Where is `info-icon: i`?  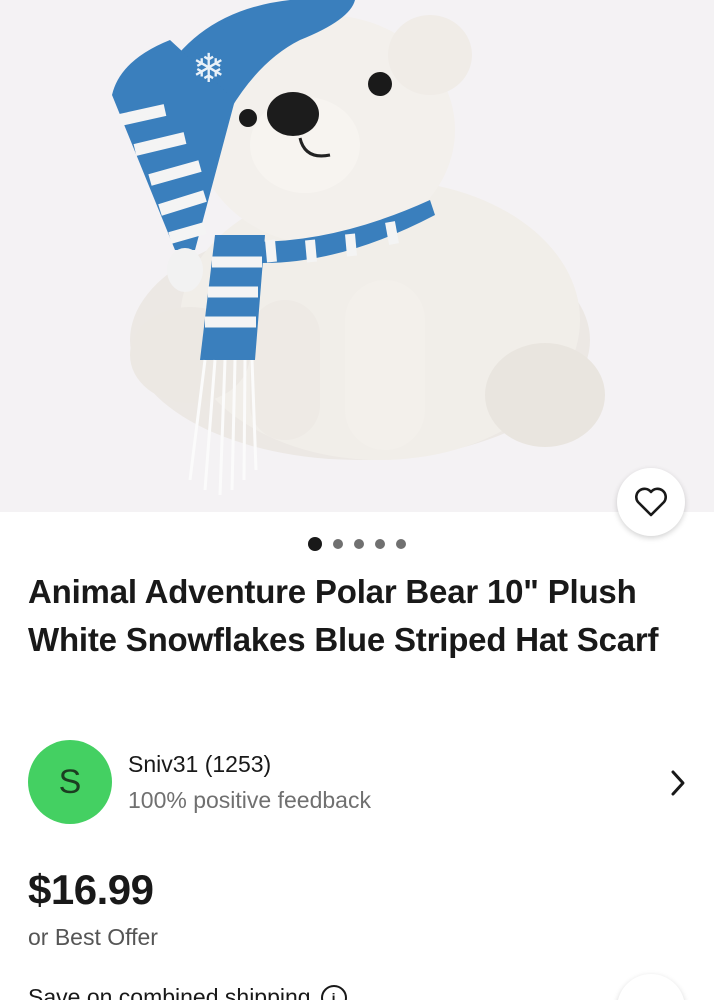
info-icon: i is located at coordinates (333, 992).